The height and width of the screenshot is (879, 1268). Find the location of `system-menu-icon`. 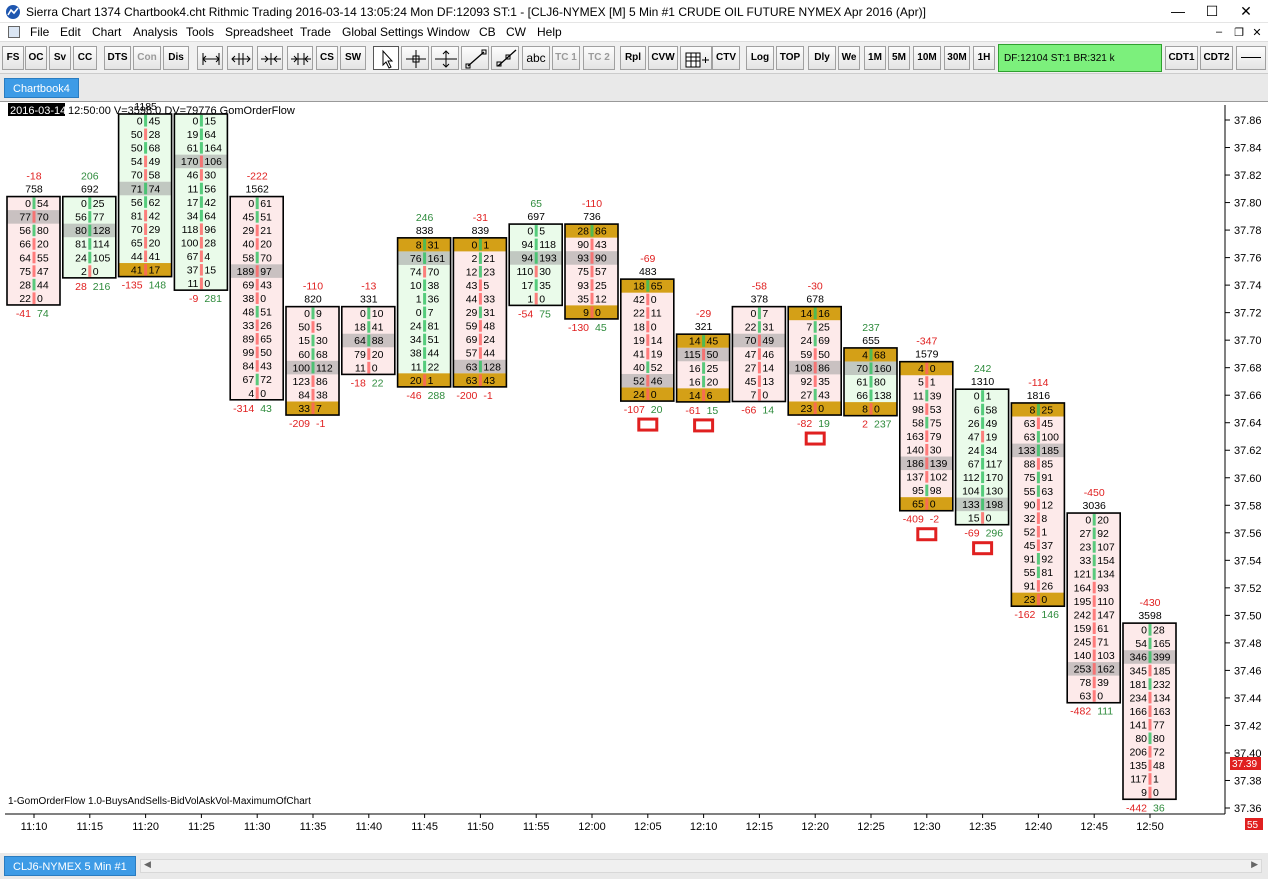

system-menu-icon is located at coordinates (14, 32).